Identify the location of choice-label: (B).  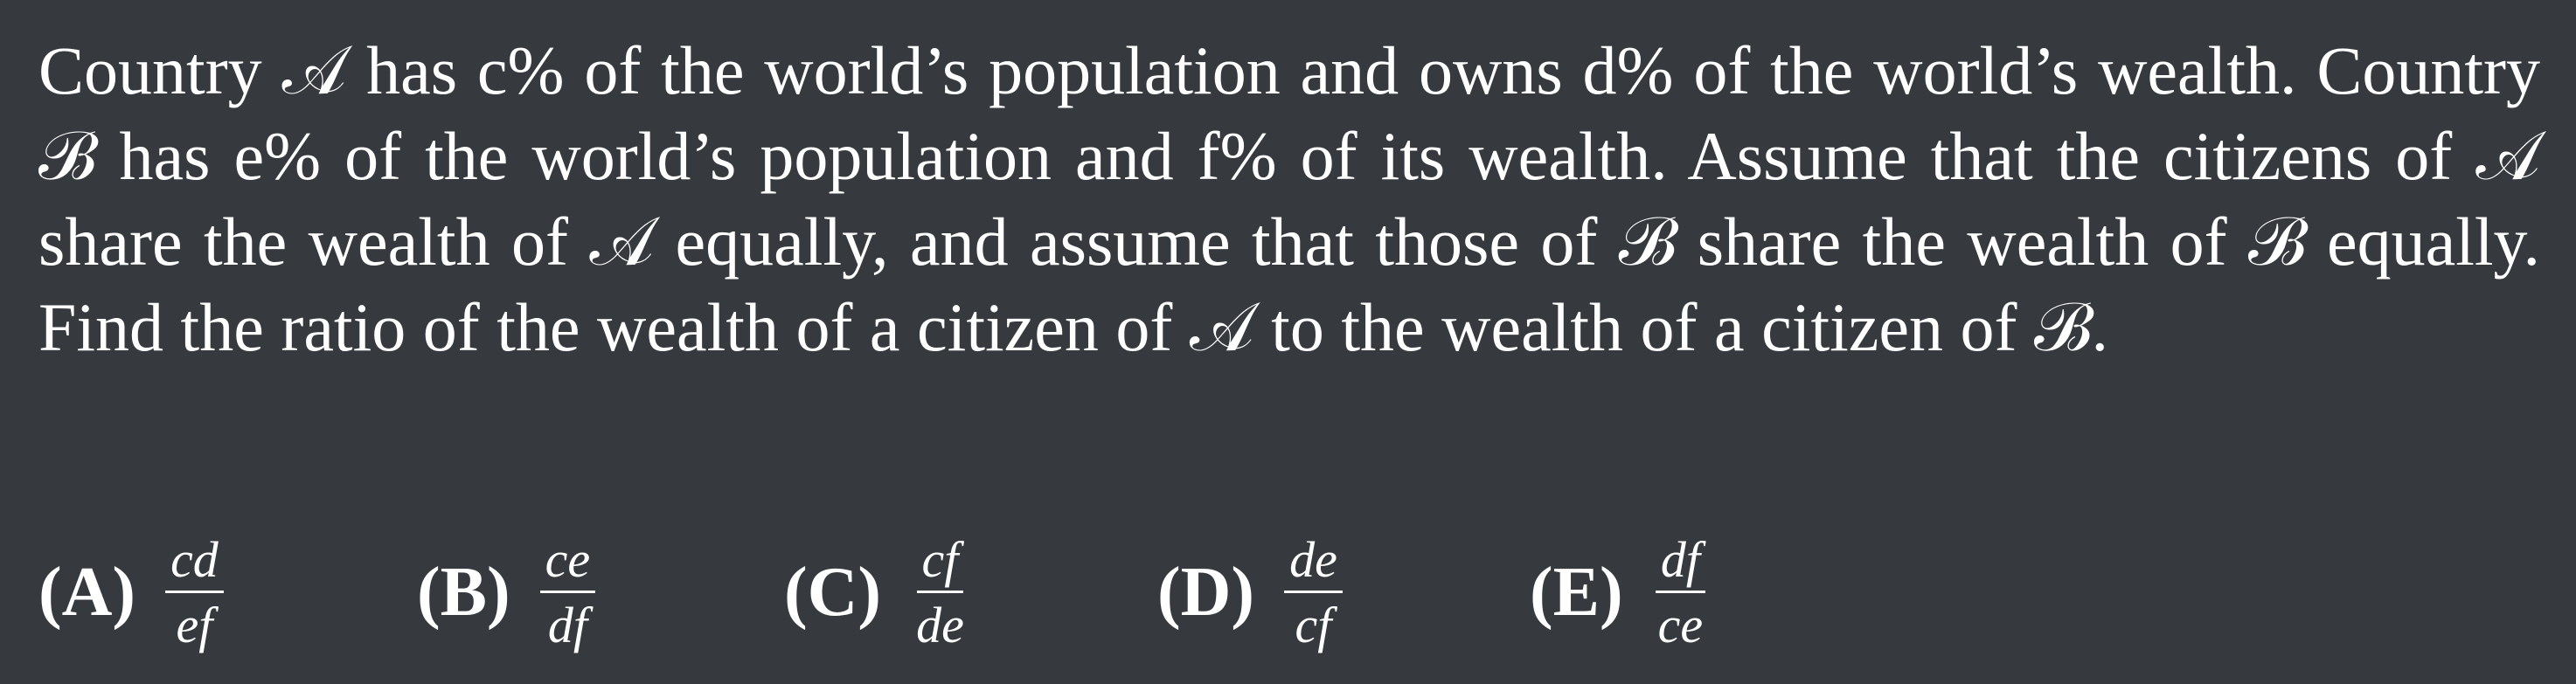
(463, 592).